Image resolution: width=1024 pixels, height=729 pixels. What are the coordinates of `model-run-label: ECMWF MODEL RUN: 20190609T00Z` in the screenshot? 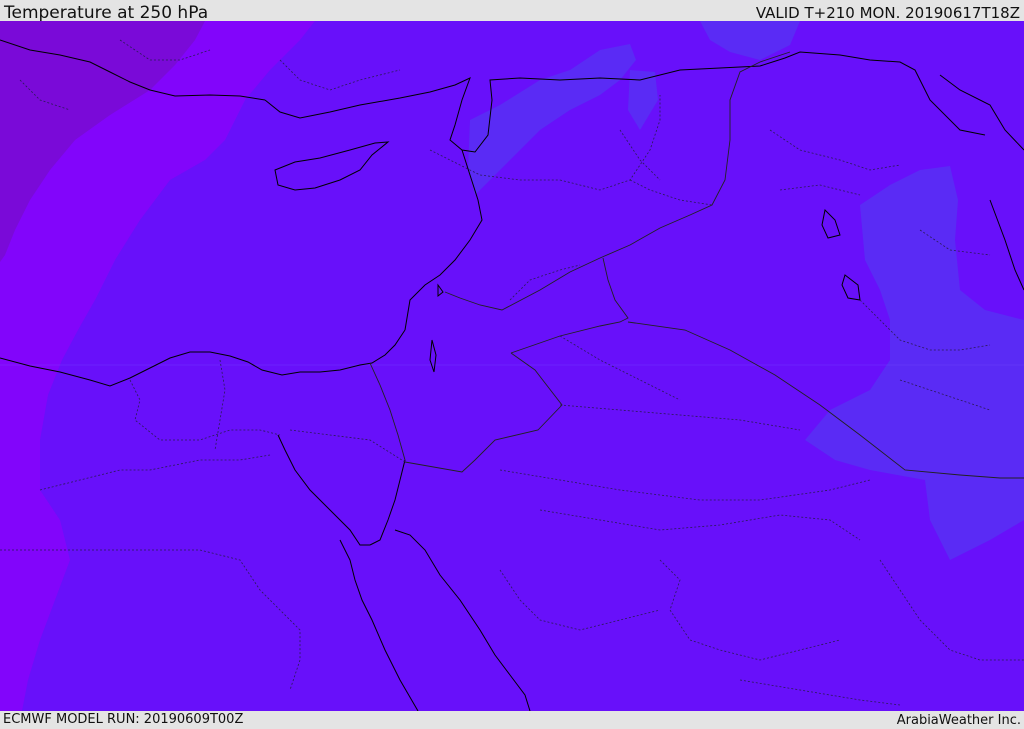 It's located at (123, 719).